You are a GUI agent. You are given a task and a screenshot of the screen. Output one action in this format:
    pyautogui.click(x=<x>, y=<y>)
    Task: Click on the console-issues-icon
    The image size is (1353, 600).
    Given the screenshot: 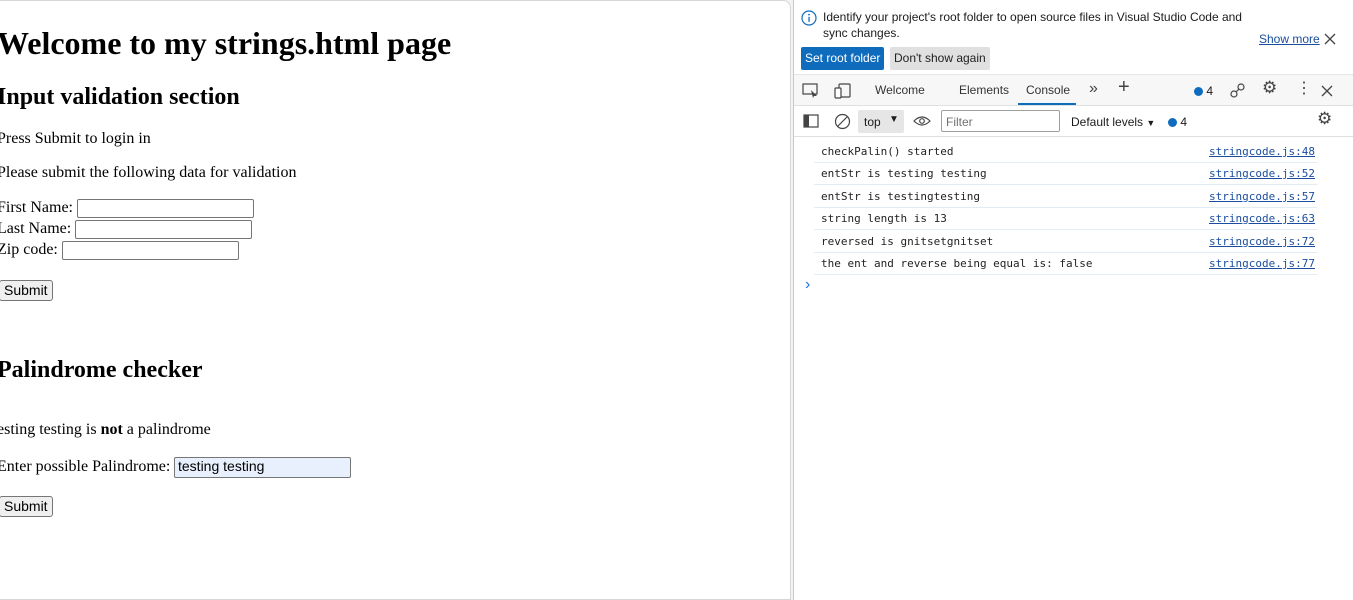 What is the action you would take?
    pyautogui.click(x=1172, y=122)
    